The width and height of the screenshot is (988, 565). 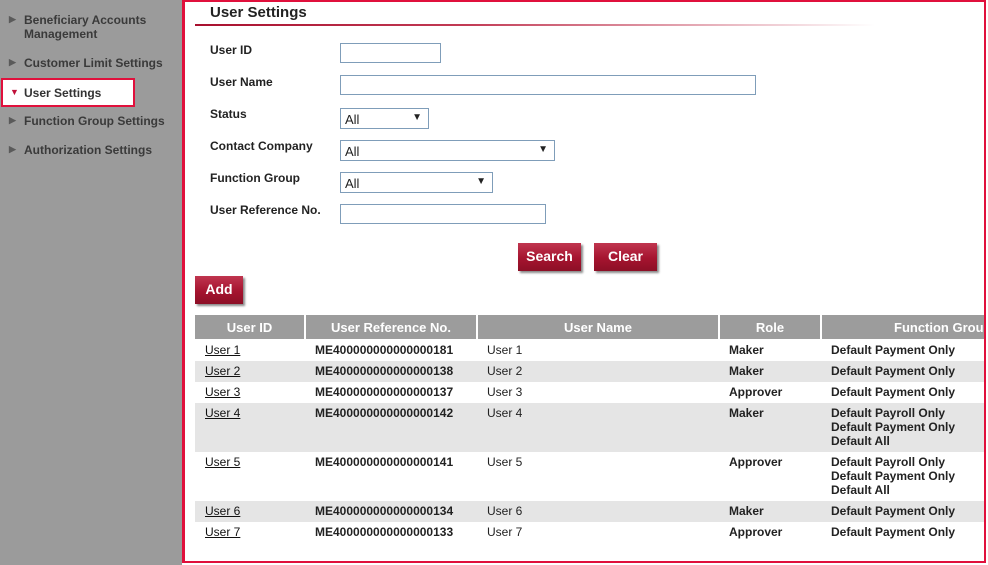 What do you see at coordinates (391, 476) in the screenshot?
I see `user-ref-cell: ME400000000000000141` at bounding box center [391, 476].